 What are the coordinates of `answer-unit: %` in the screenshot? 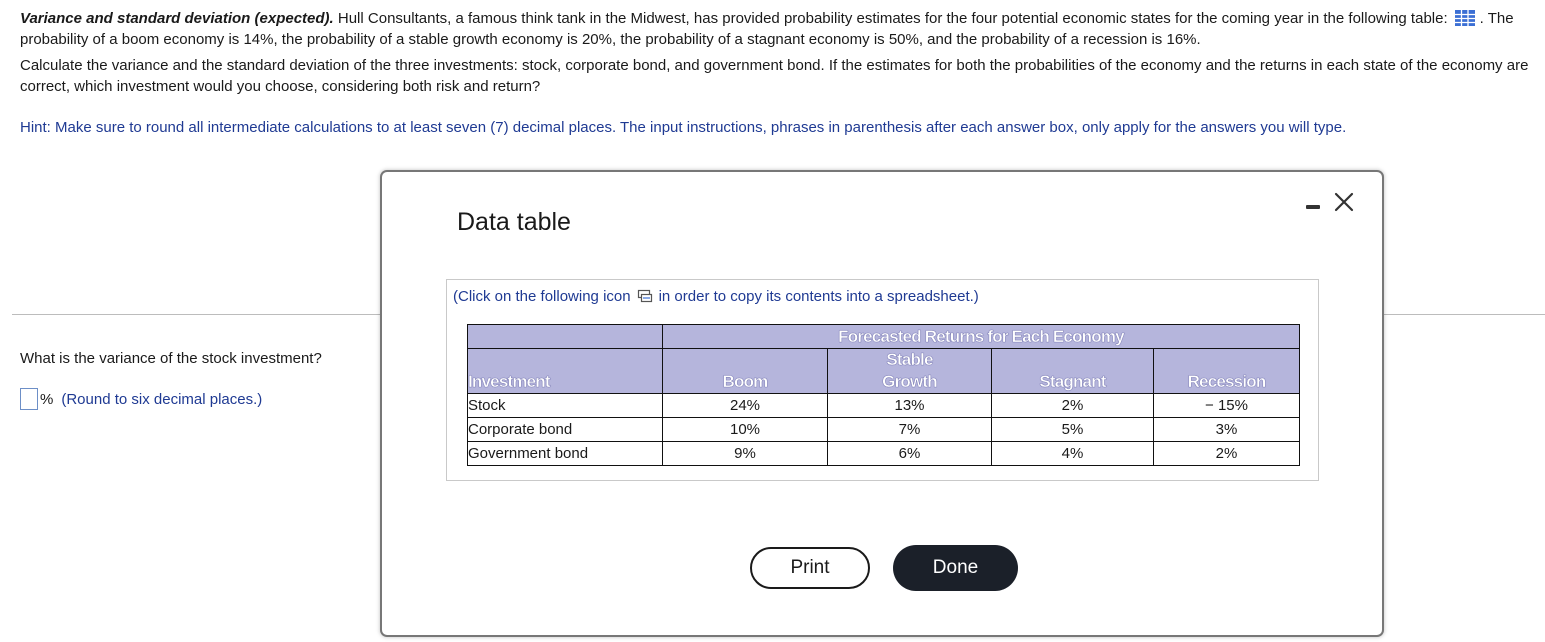 It's located at (47, 399).